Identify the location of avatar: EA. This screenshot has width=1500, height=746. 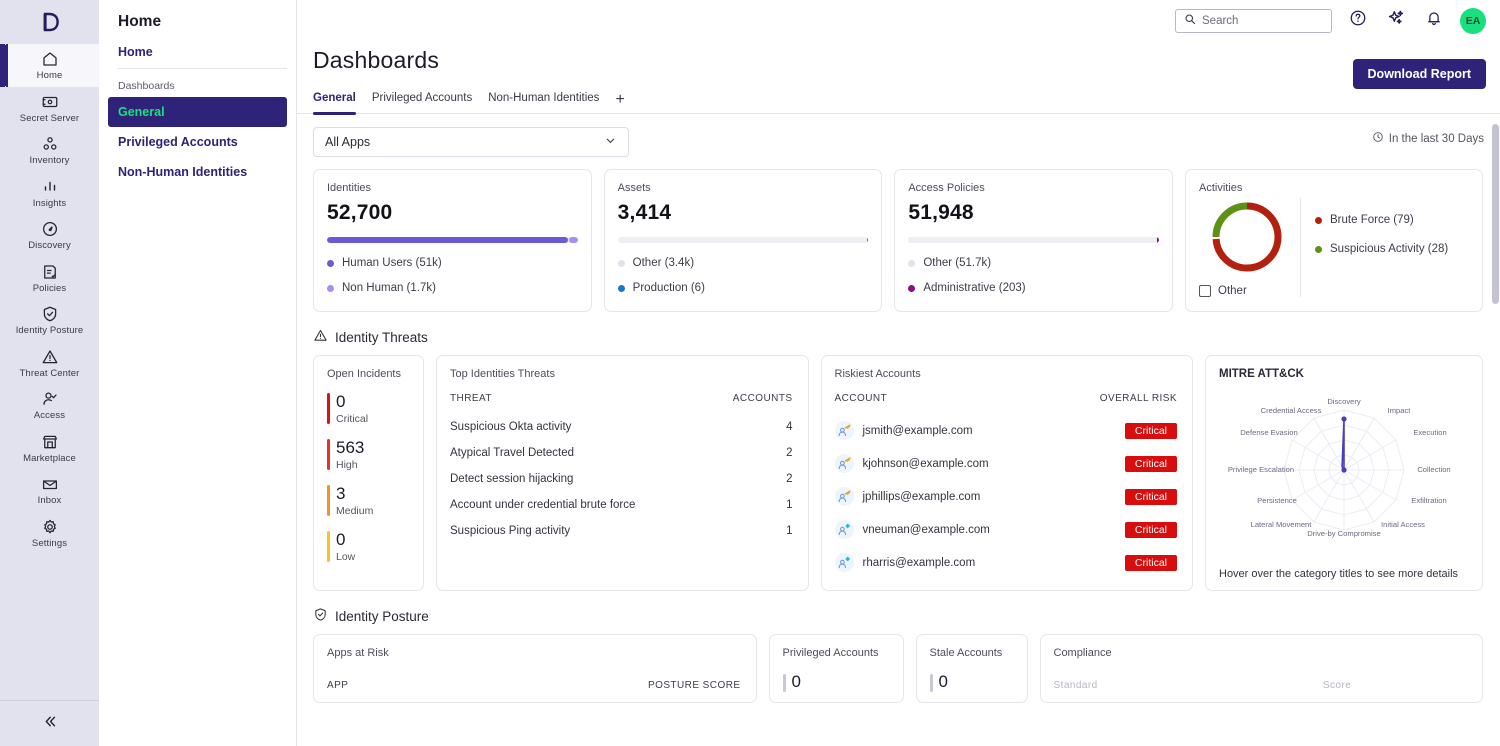
(1473, 20).